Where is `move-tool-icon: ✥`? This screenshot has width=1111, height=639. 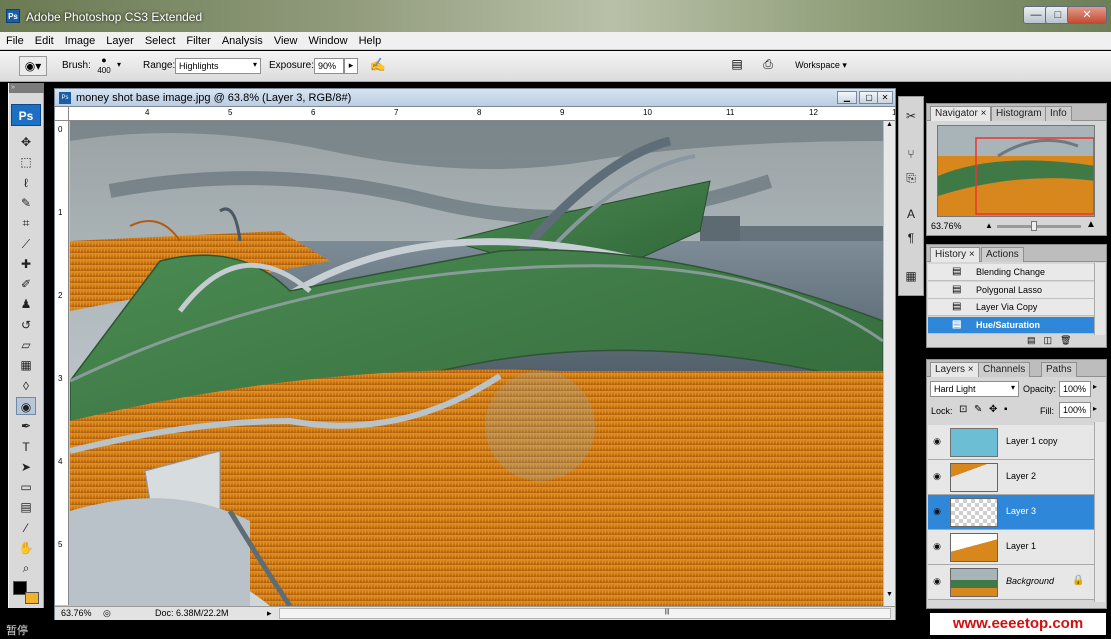
move-tool-icon: ✥ is located at coordinates (26, 142).